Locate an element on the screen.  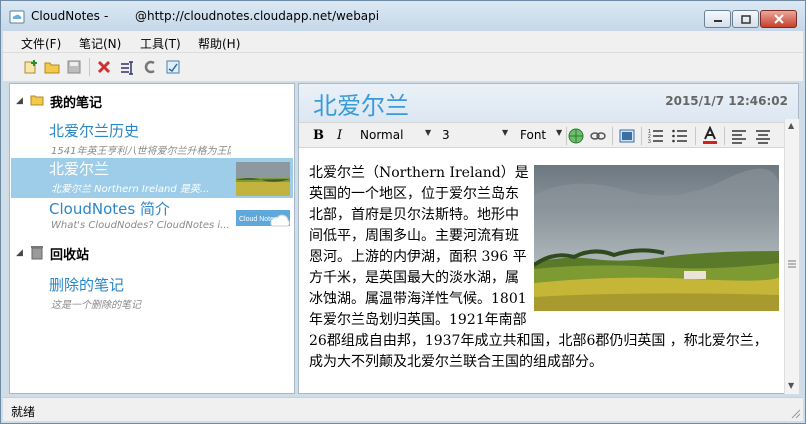
note-title: CloudNotes 简介 is located at coordinates (109, 209).